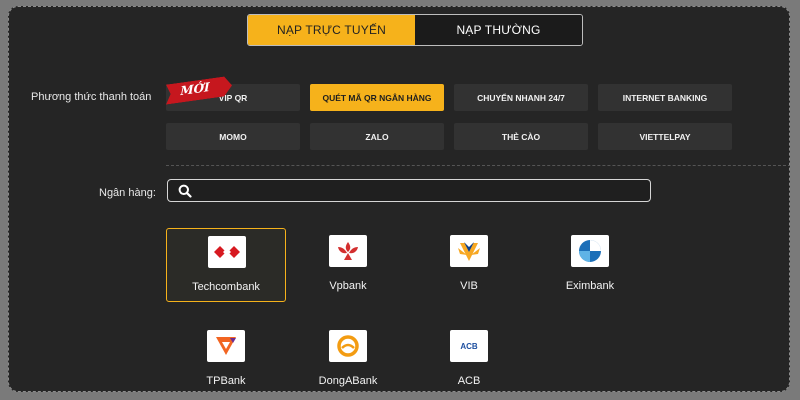  I want to click on techcombank-logo-icon, so click(227, 252).